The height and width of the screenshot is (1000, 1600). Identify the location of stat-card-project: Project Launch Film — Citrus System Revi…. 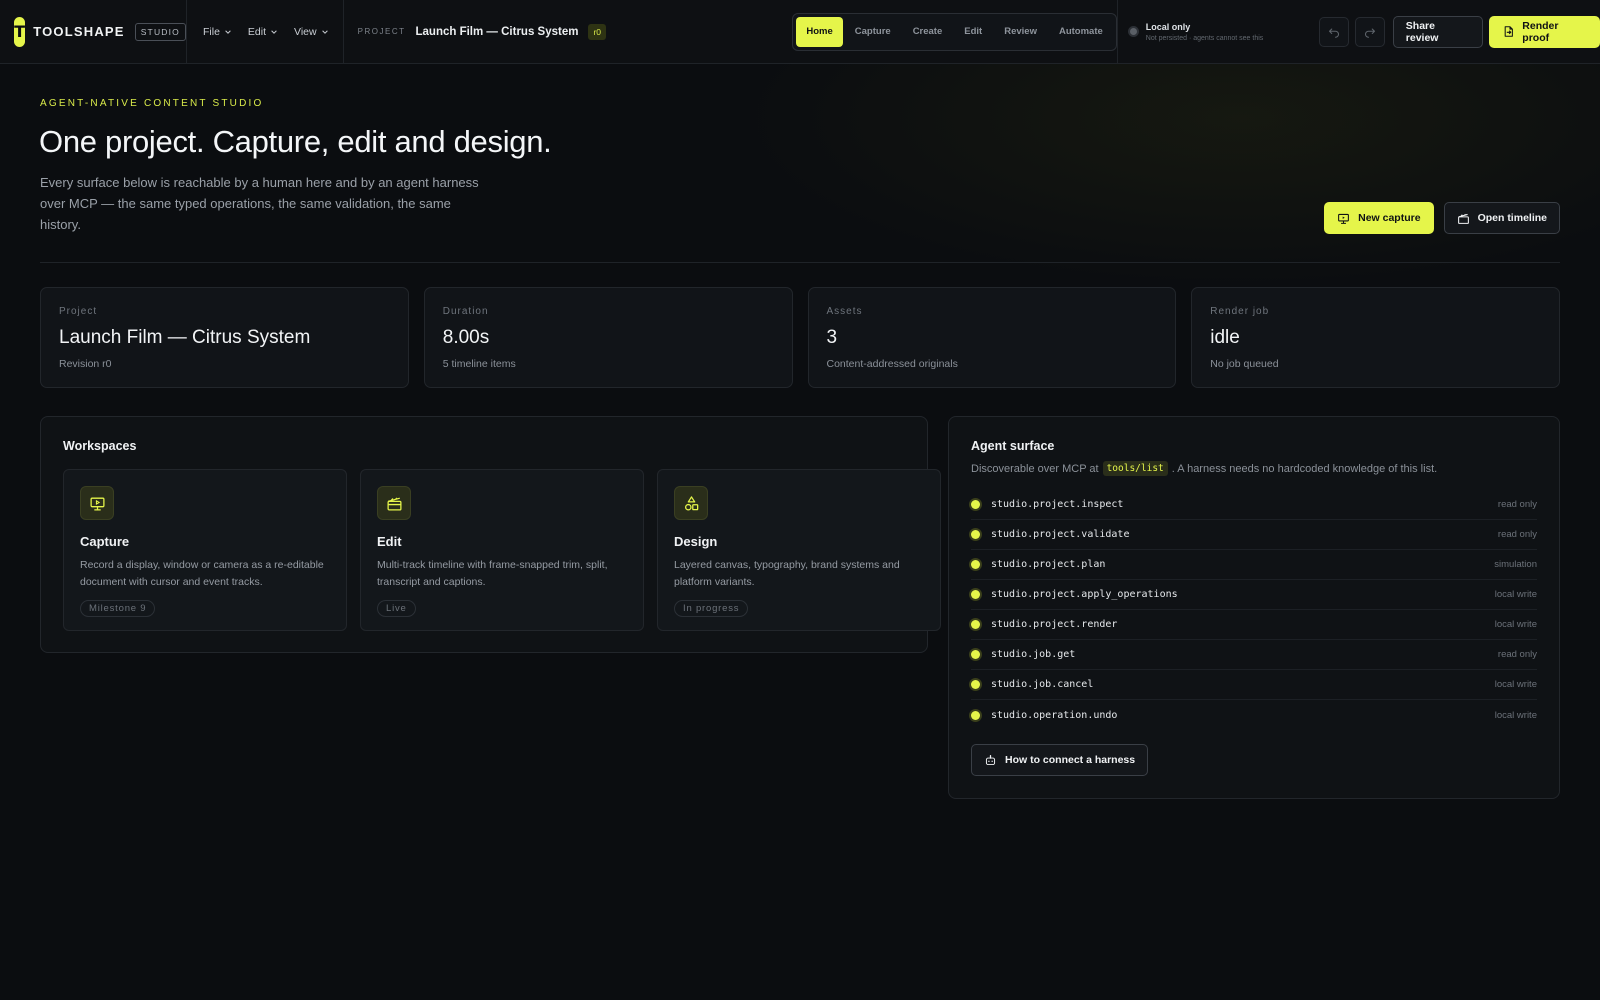
(224, 337).